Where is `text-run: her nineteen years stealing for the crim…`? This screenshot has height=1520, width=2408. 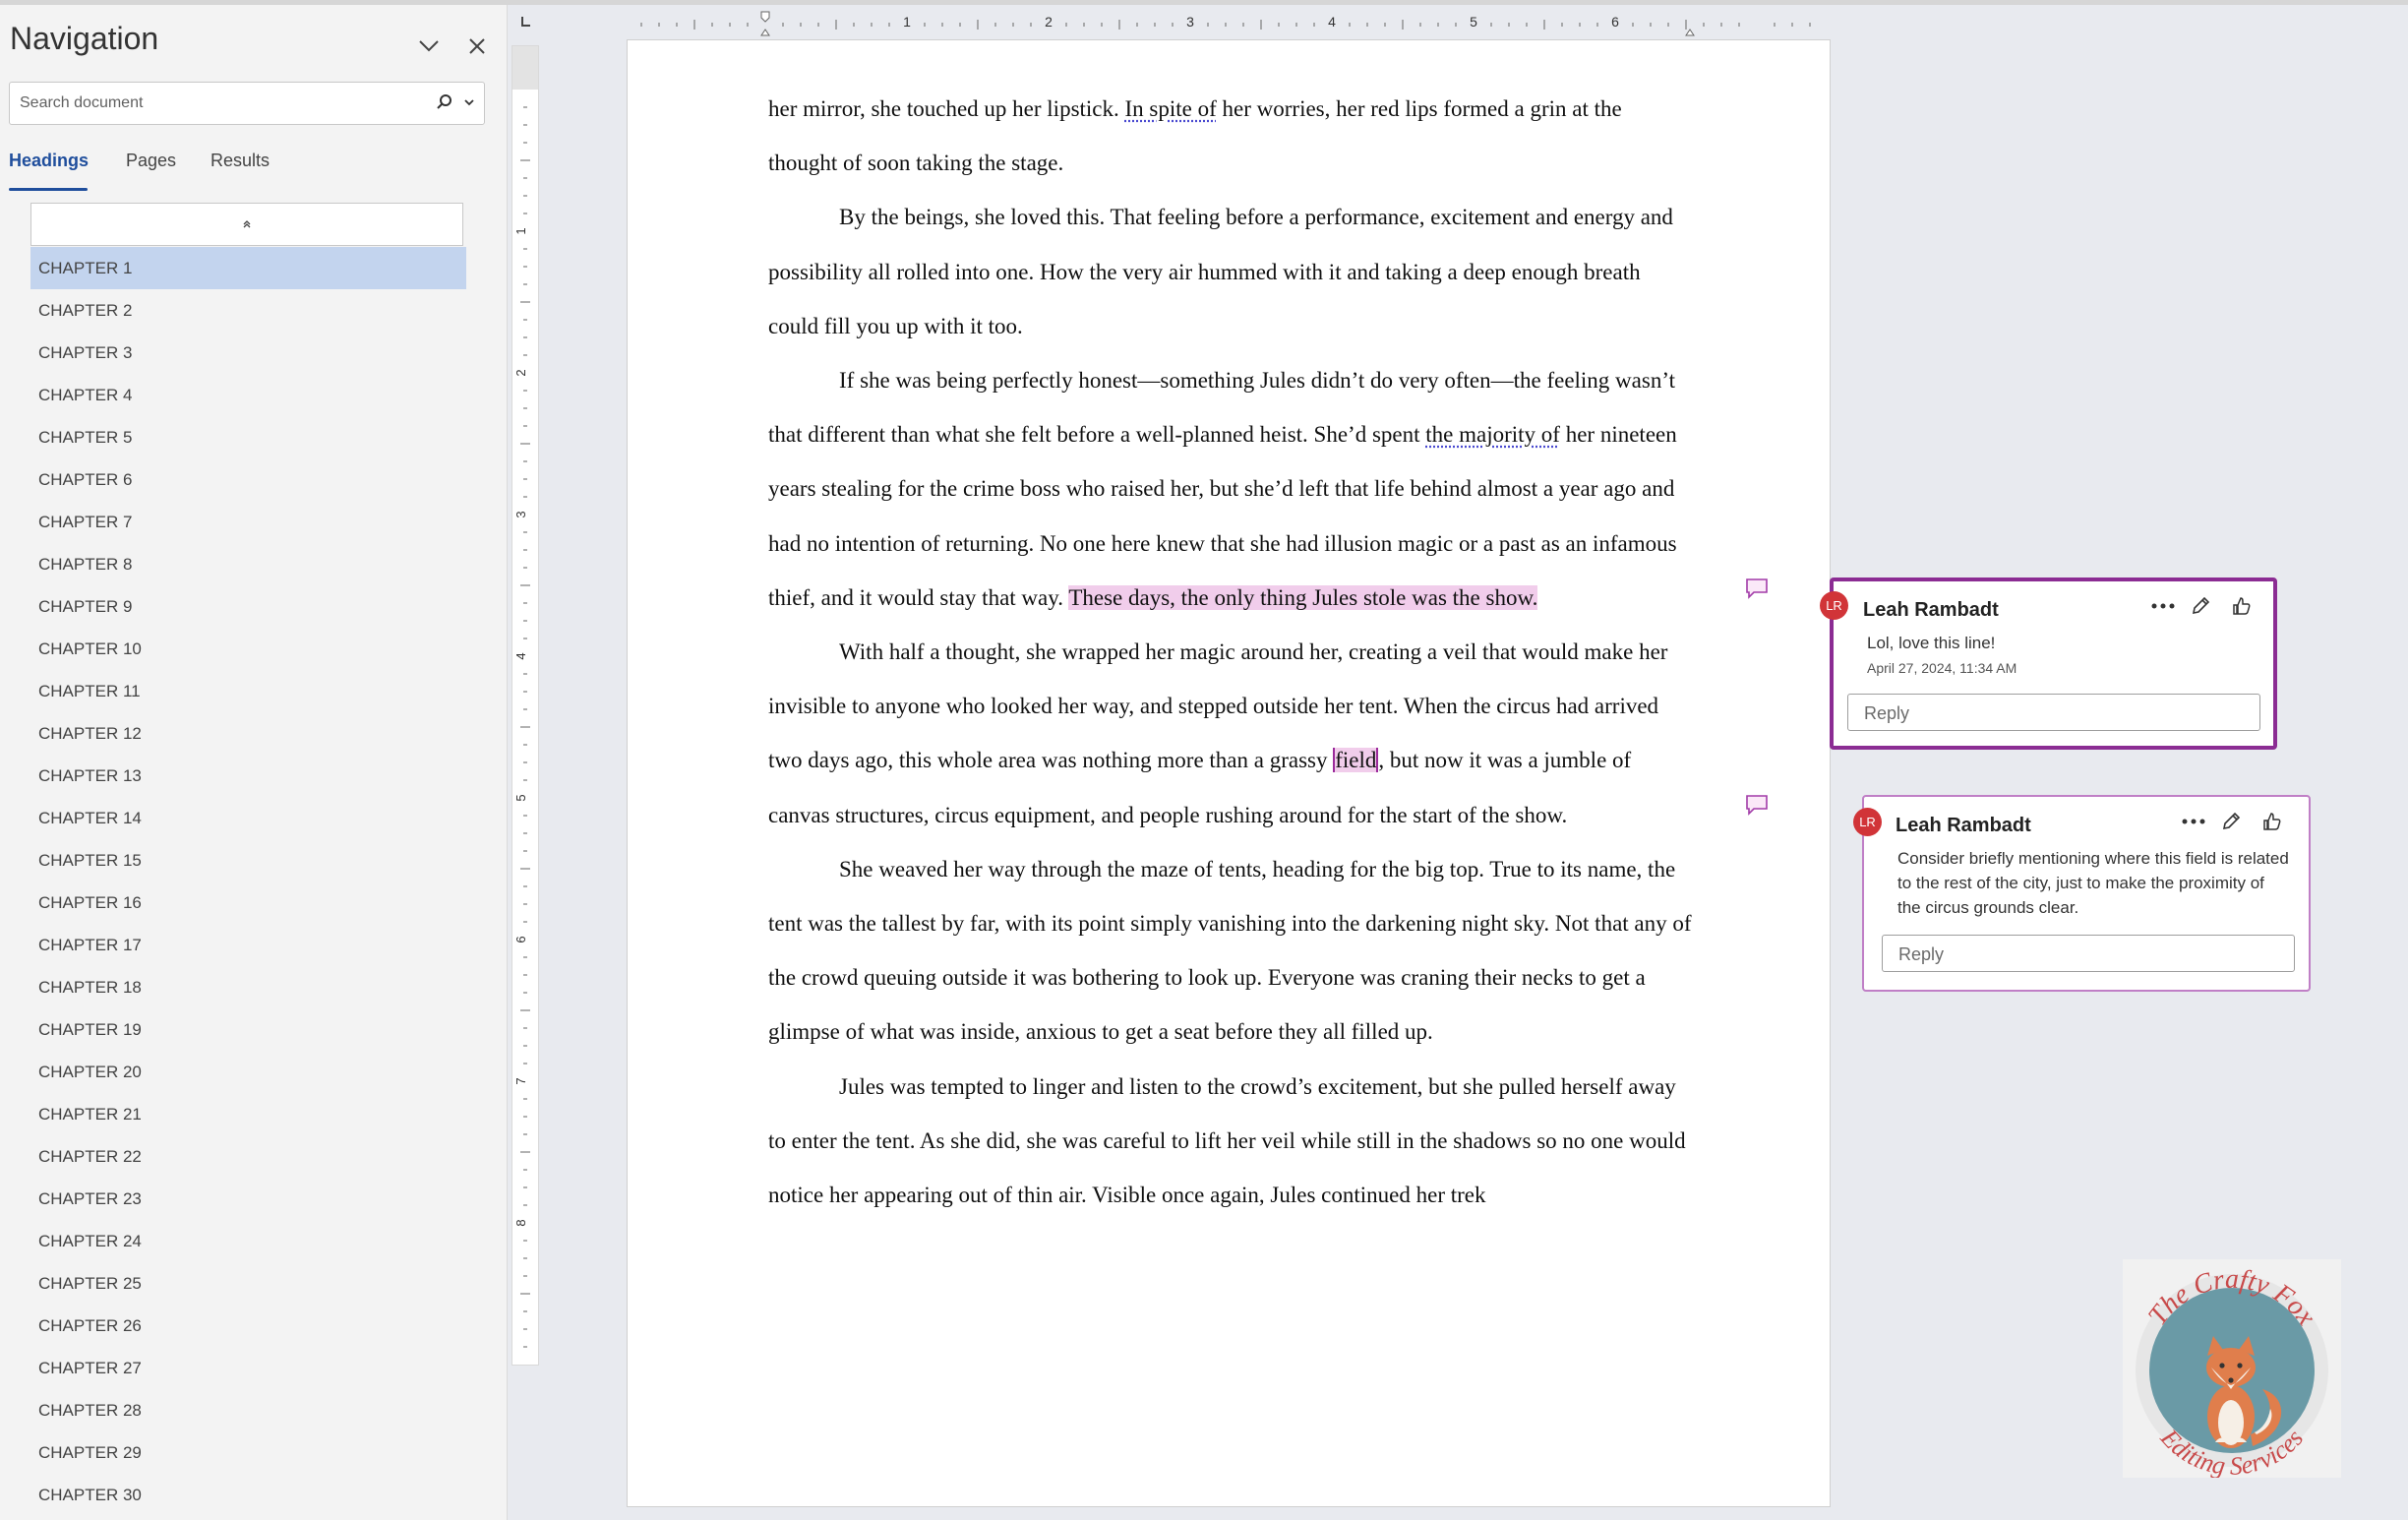 text-run: her nineteen years stealing for the crim… is located at coordinates (1222, 516).